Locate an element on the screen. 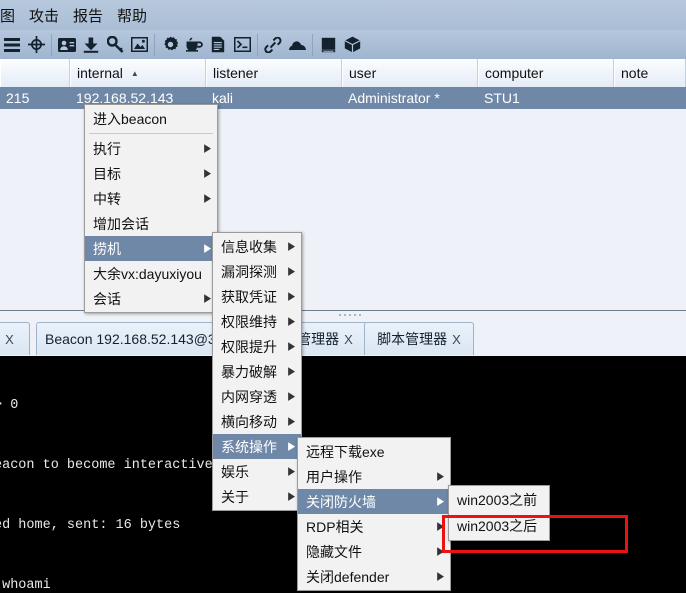 The height and width of the screenshot is (593, 686). menu-item-system-operation: 系统操作 ▶ is located at coordinates (257, 446).